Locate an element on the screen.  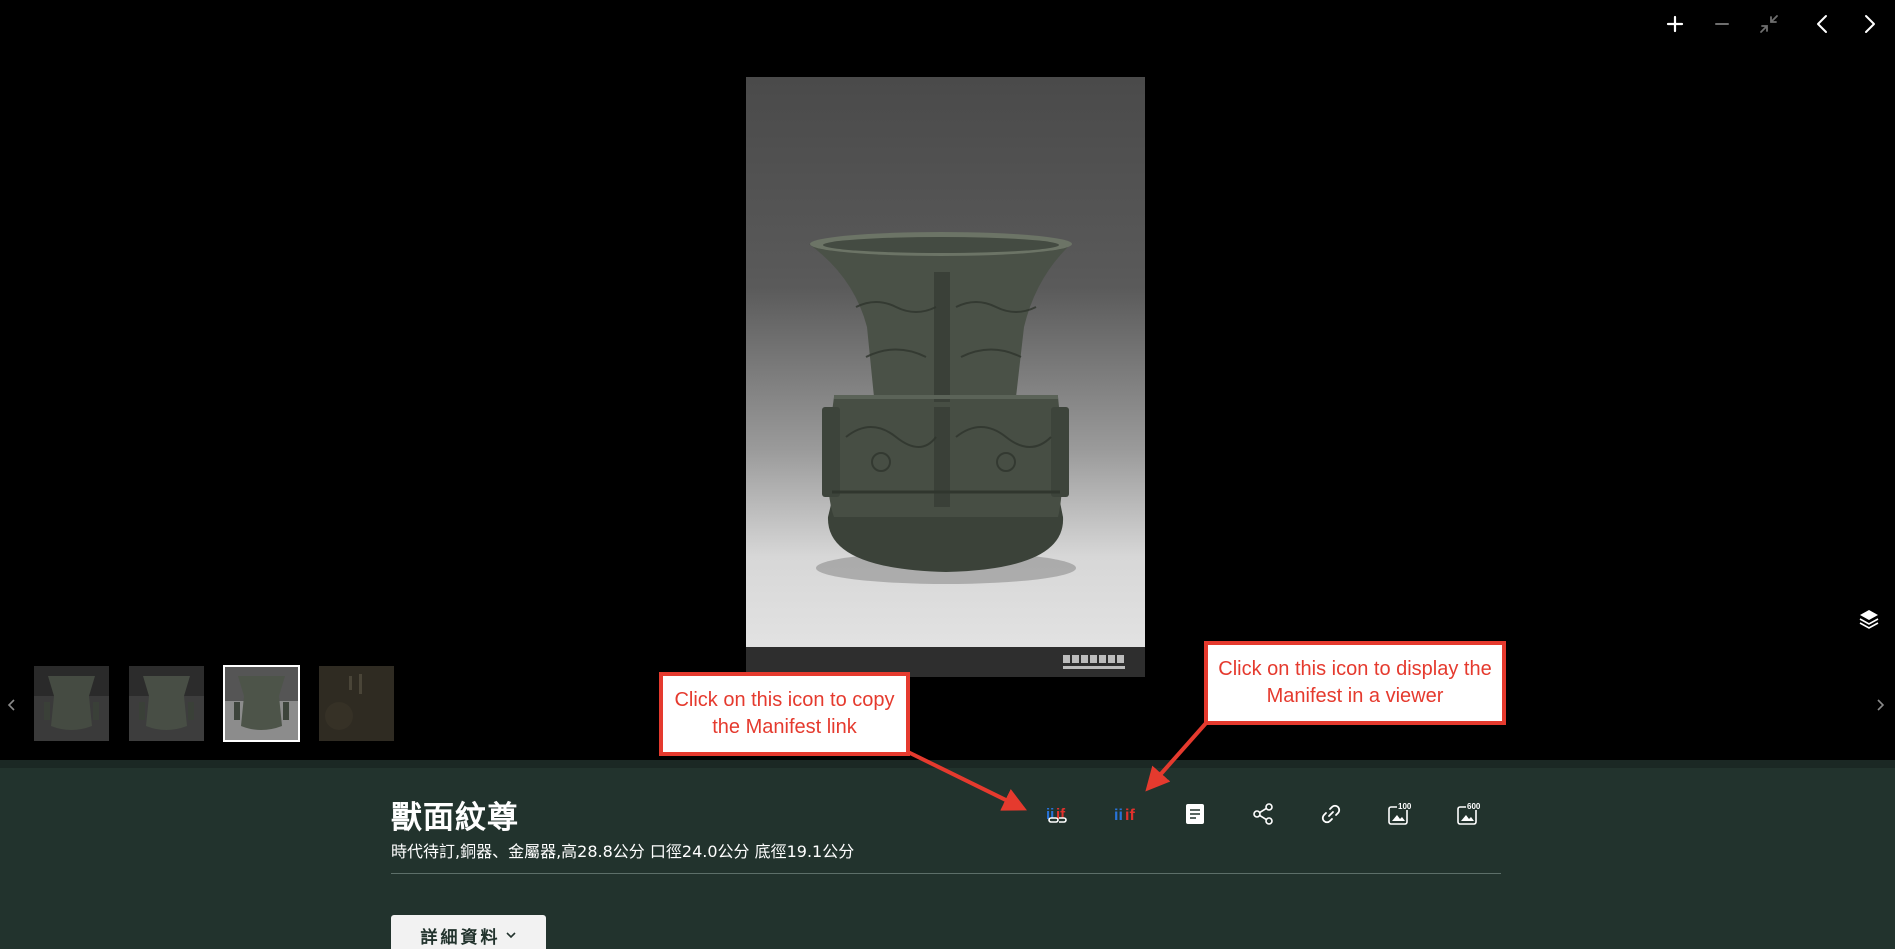
iiif-copy-link-icon: ii if is located at coordinates (1058, 814).